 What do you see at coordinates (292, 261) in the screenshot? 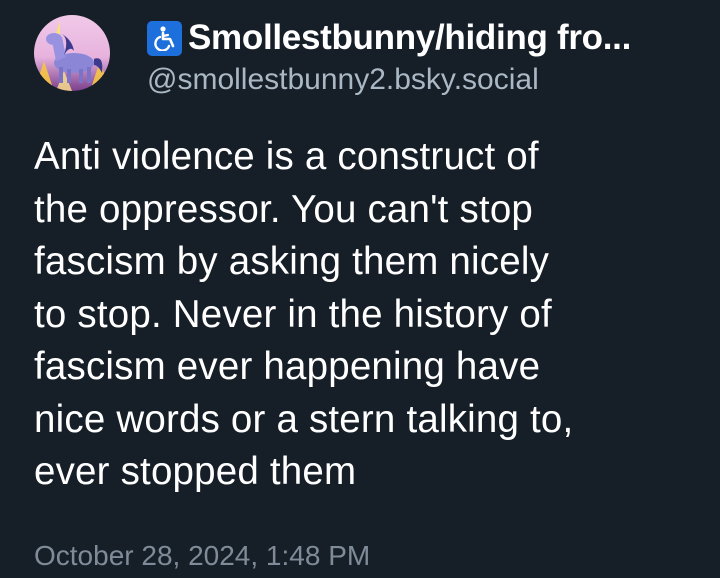
I see `post-text-line: fascism by asking them nicely` at bounding box center [292, 261].